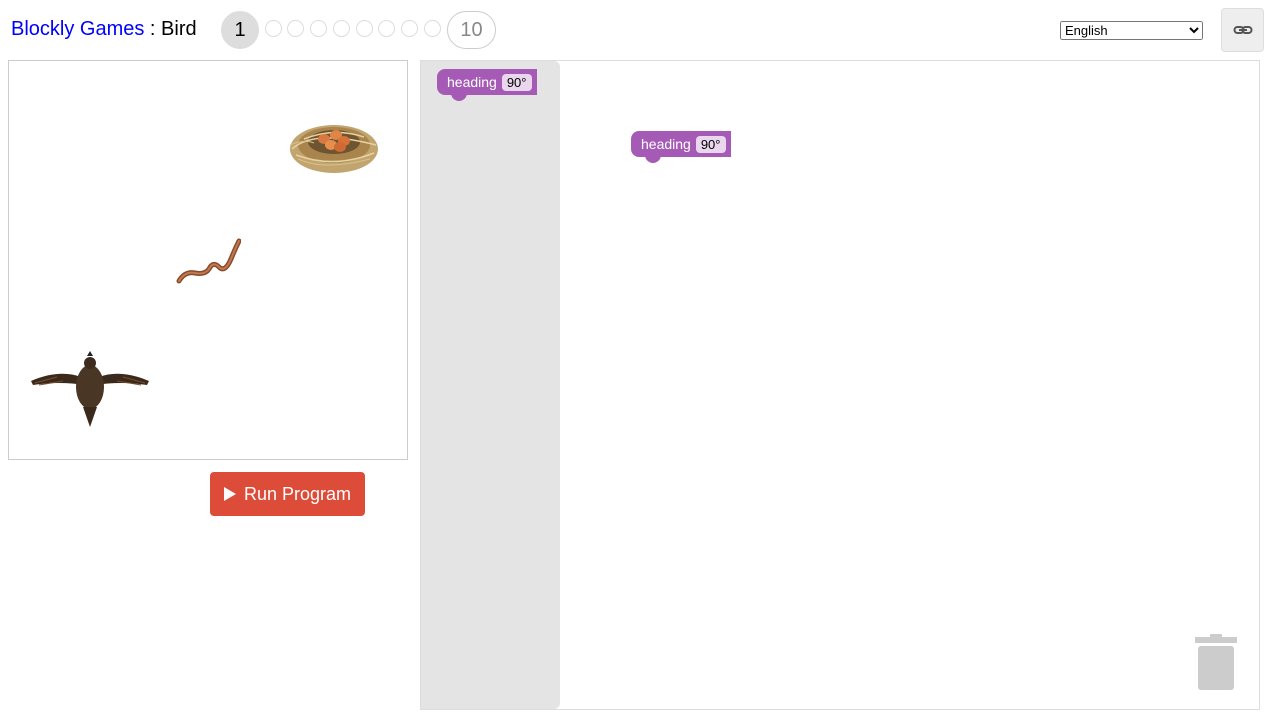  I want to click on level-8-button, so click(409, 28).